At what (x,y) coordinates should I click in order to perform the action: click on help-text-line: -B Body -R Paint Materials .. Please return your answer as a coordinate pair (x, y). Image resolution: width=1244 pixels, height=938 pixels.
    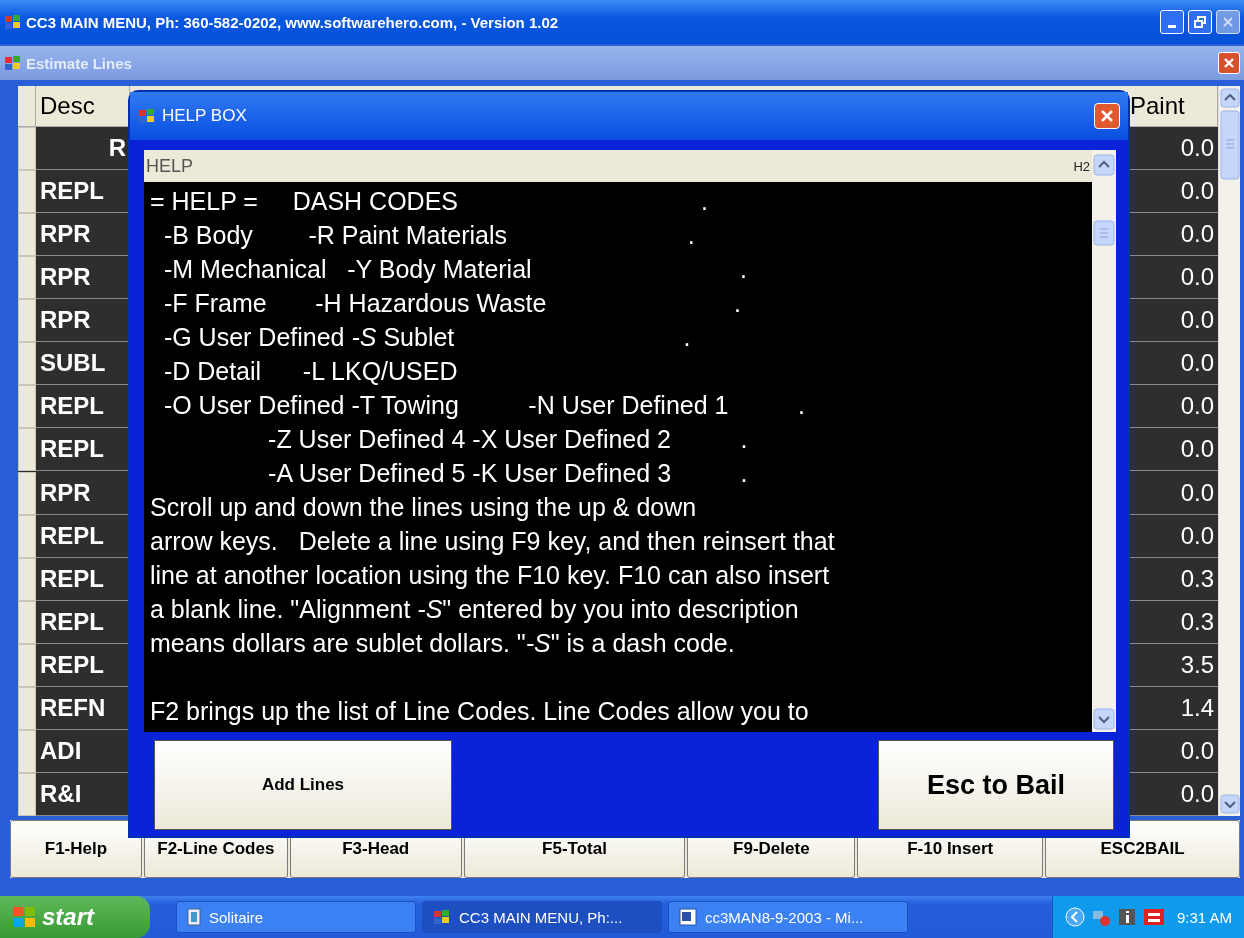
    Looking at the image, I should click on (429, 235).